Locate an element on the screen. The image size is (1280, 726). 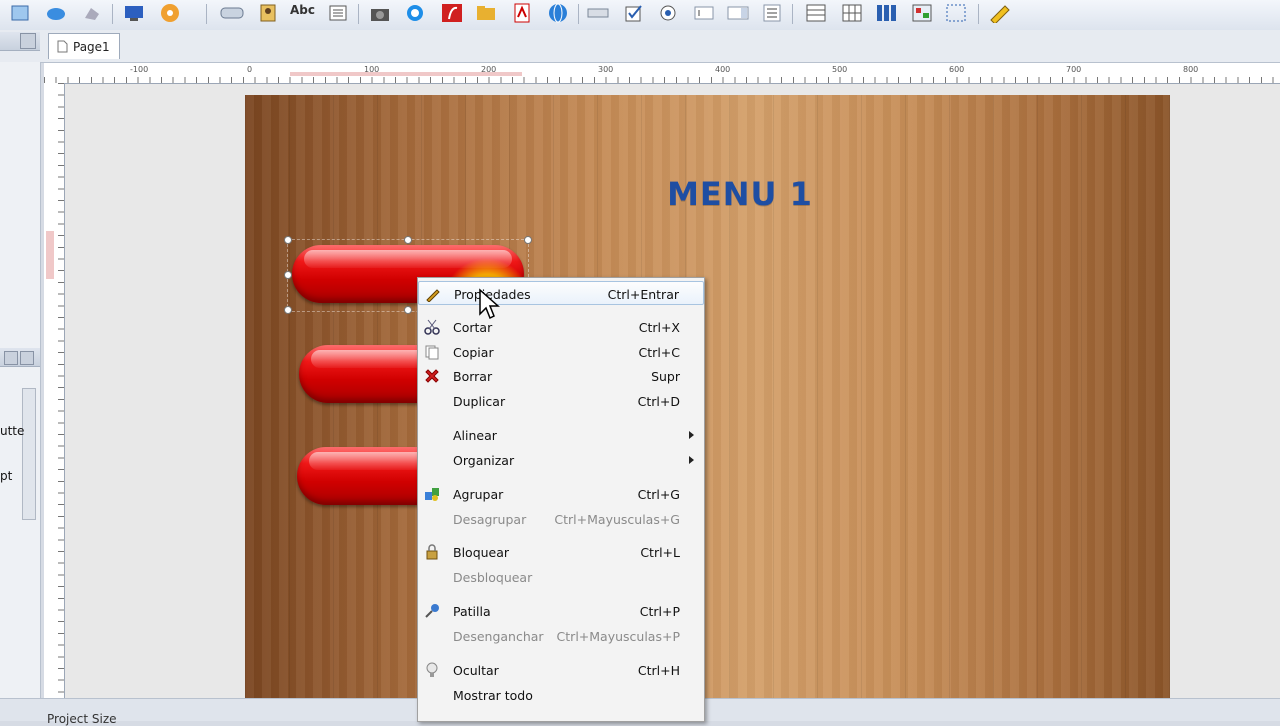
lightbulb-icon is located at coordinates (432, 670).